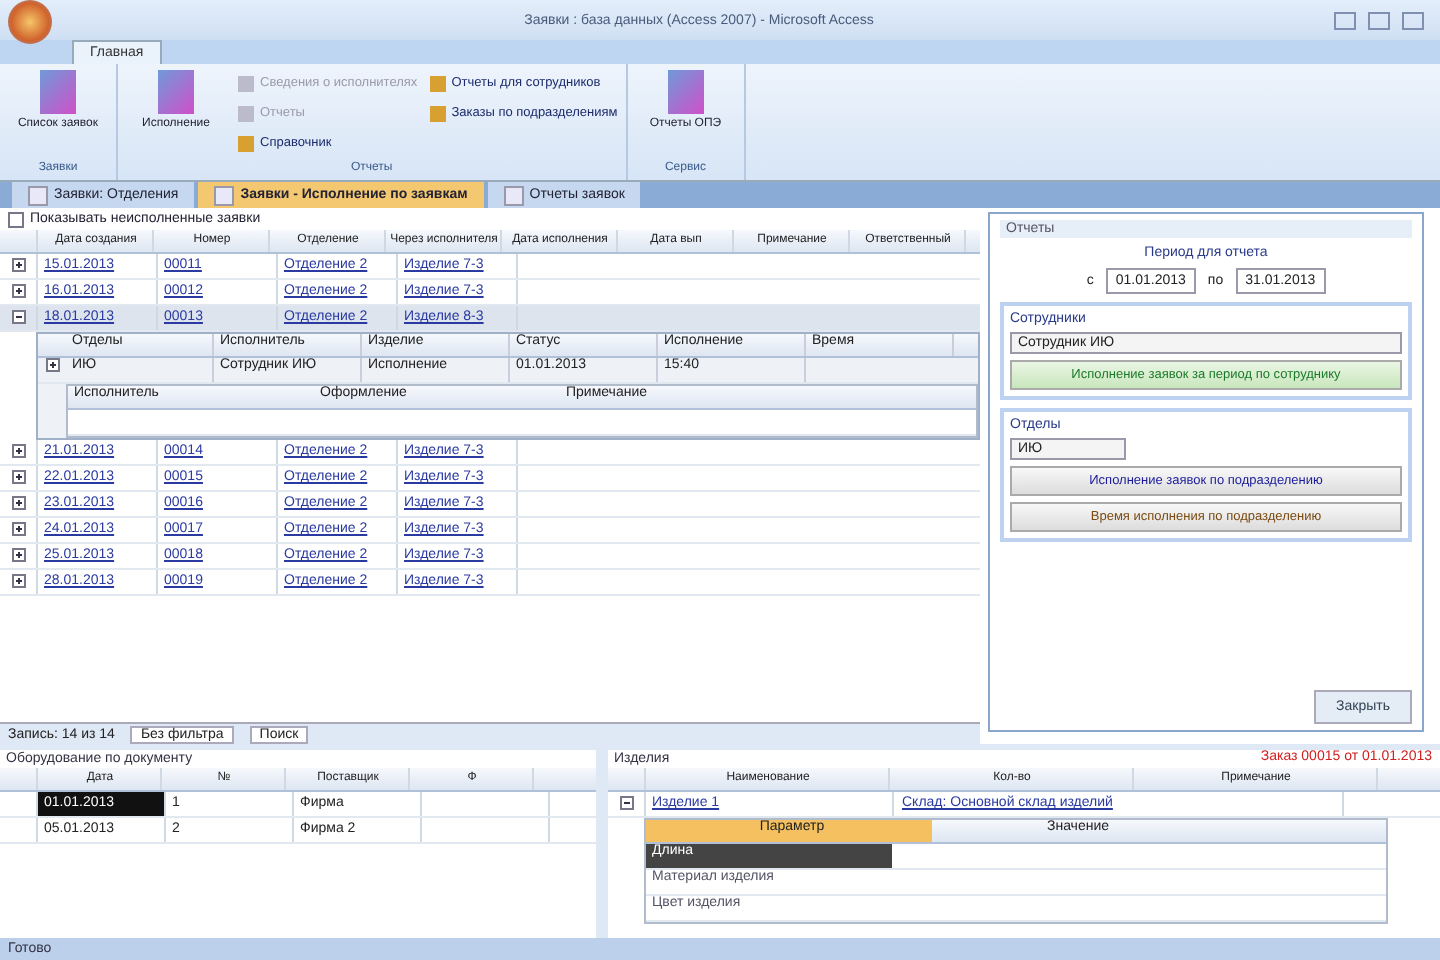 Image resolution: width=1440 pixels, height=960 pixels. I want to click on office-button, so click(30, 22).